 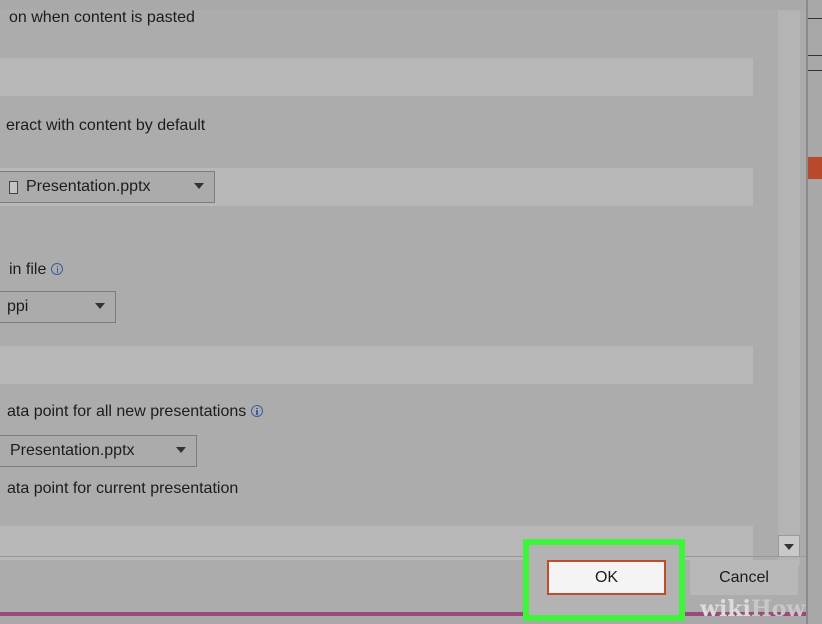 I want to click on image-size-label: in file, so click(x=36, y=270).